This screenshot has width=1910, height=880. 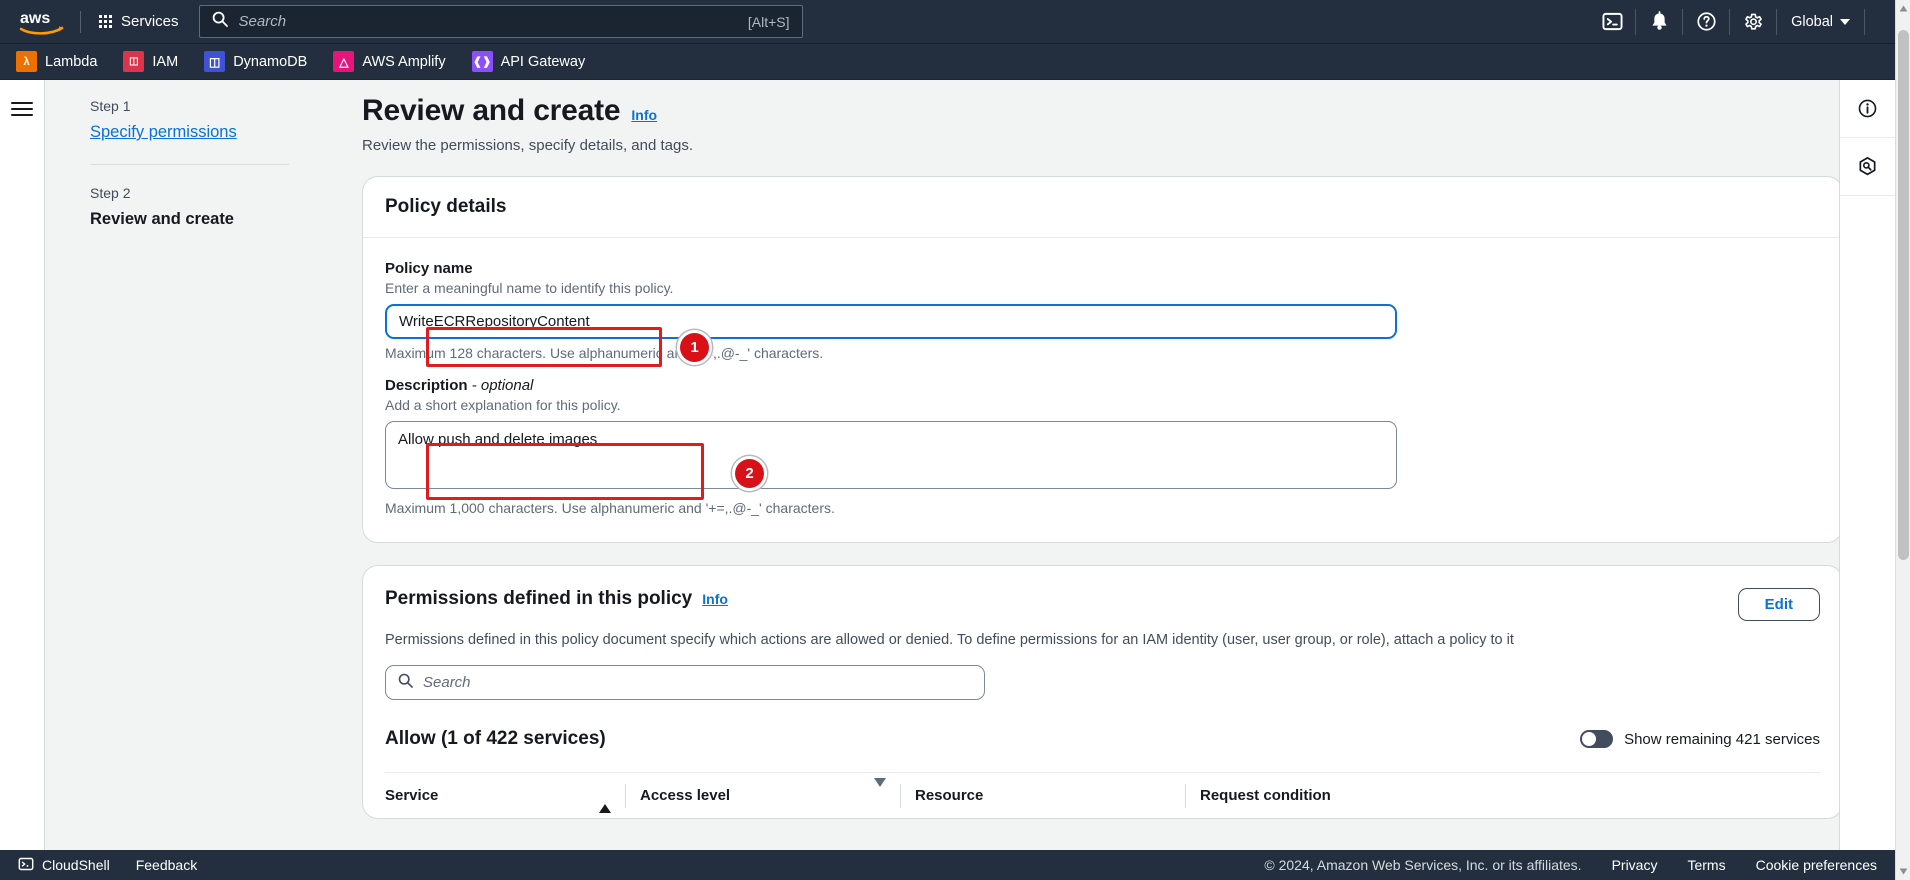 What do you see at coordinates (429, 268) in the screenshot?
I see `policy-name-label: Policy name` at bounding box center [429, 268].